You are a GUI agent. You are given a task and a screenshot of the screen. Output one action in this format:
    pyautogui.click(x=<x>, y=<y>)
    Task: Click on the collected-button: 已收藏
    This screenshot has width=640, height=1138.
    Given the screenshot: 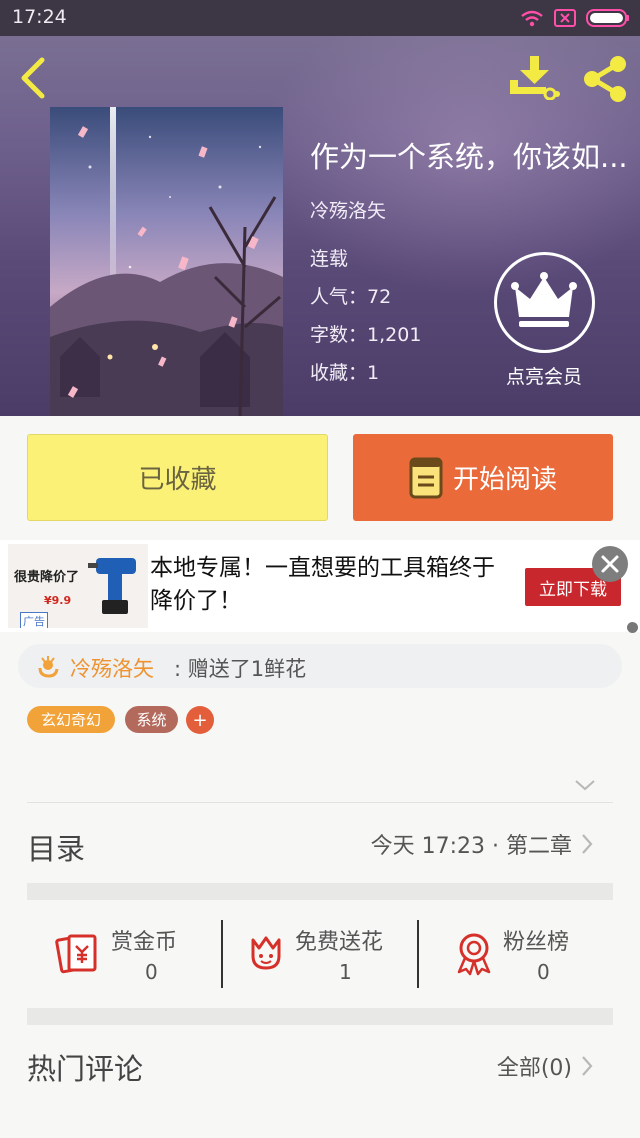 What is the action you would take?
    pyautogui.click(x=177, y=477)
    